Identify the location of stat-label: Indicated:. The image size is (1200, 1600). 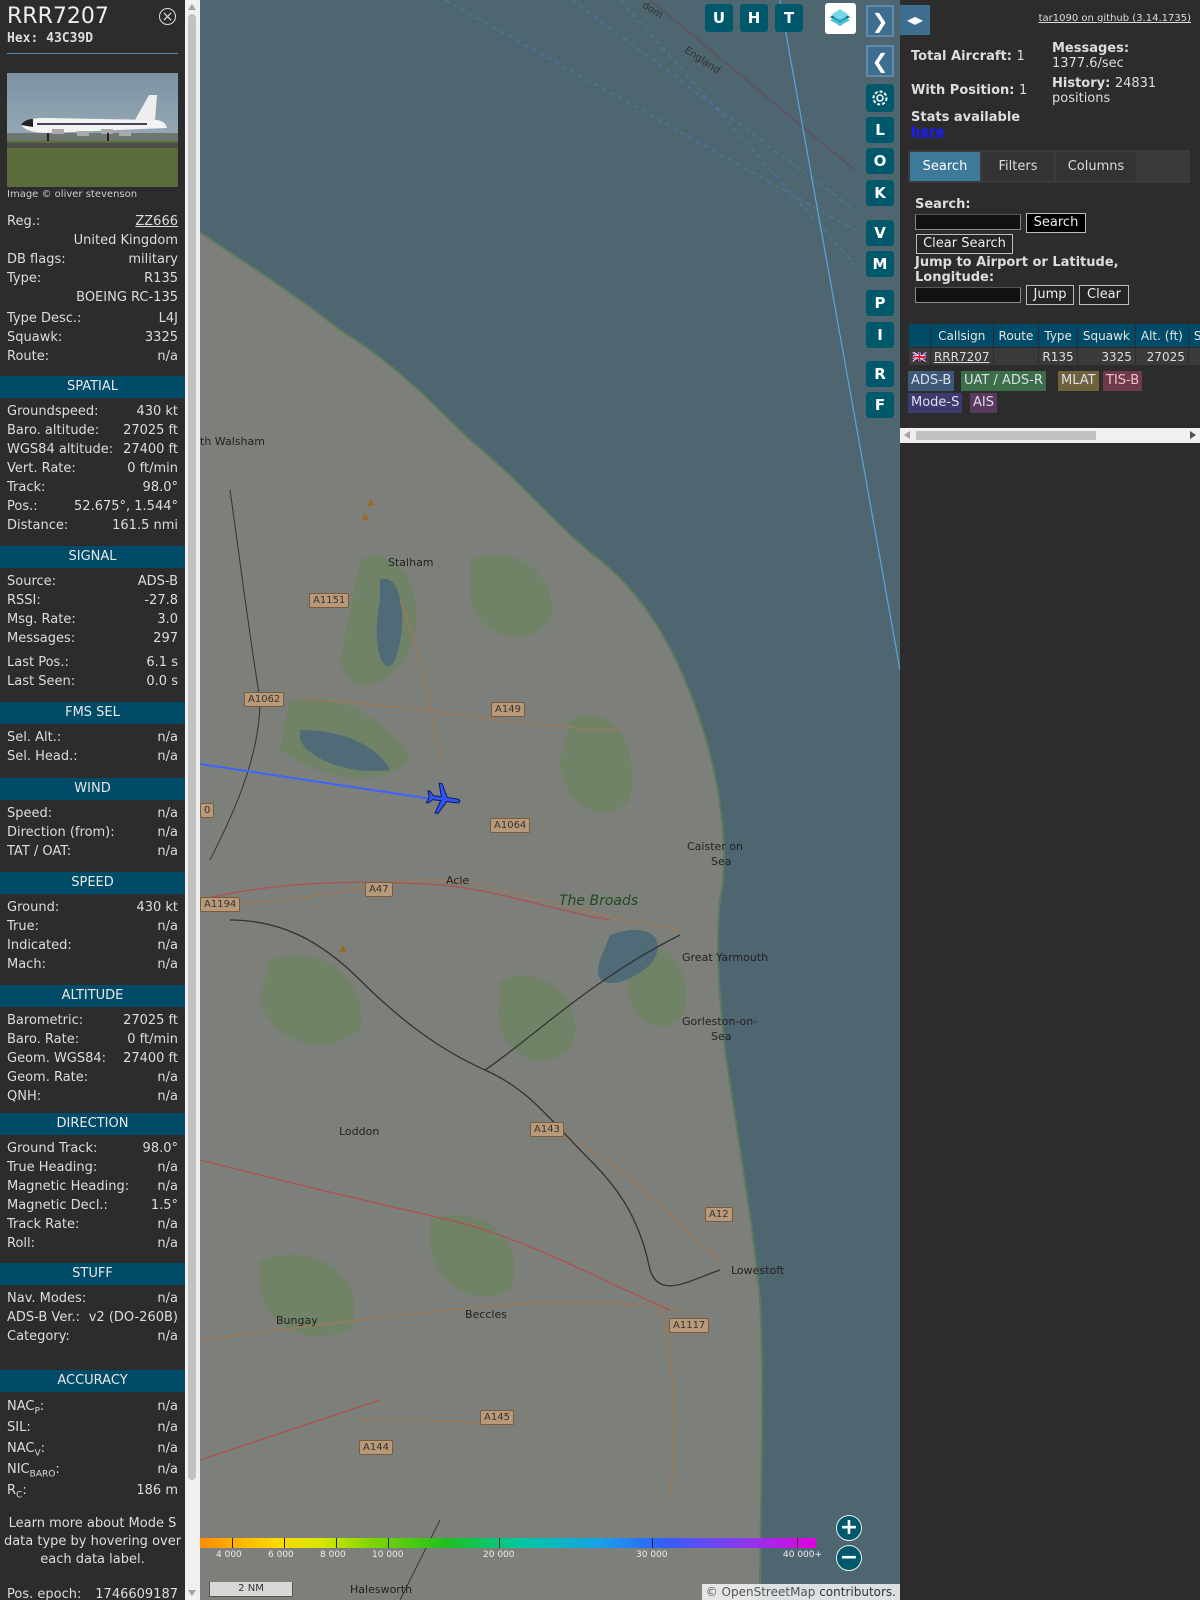
(39, 946).